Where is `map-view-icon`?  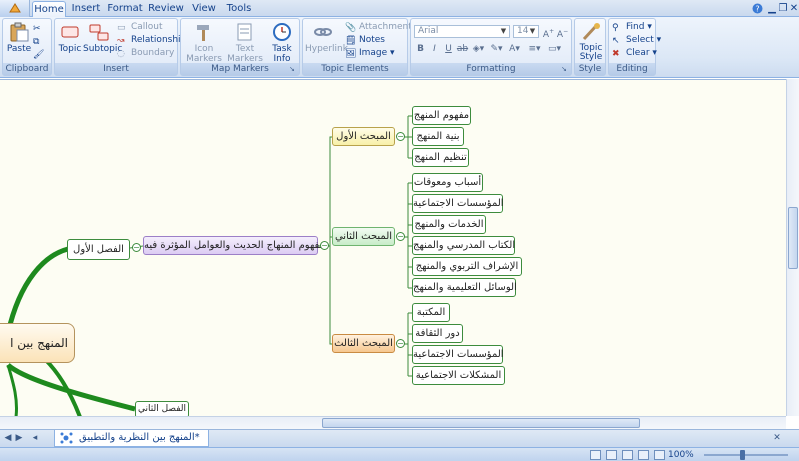
map-view-icon is located at coordinates (611, 455).